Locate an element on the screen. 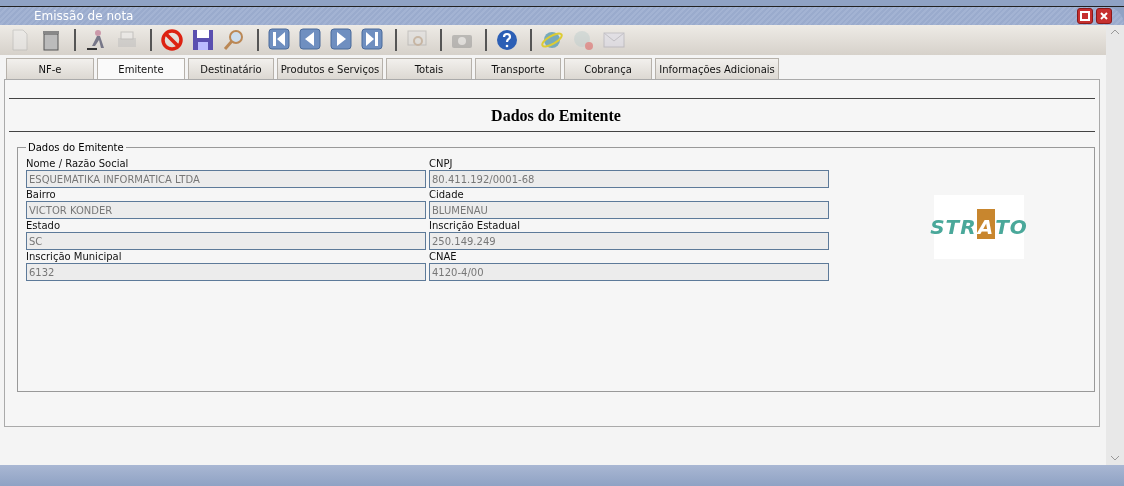 The height and width of the screenshot is (486, 1124). field-label: Bairro is located at coordinates (41, 194).